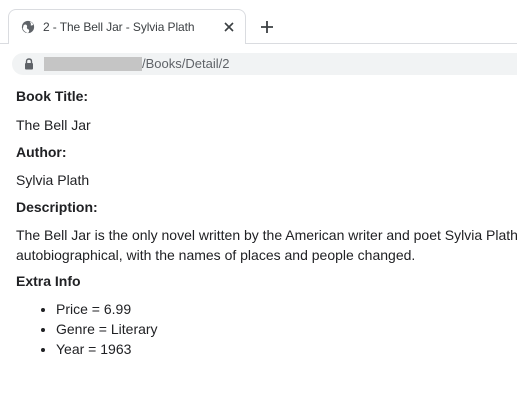 The width and height of the screenshot is (517, 401). I want to click on url-path: /Books/Detail/2, so click(186, 63).